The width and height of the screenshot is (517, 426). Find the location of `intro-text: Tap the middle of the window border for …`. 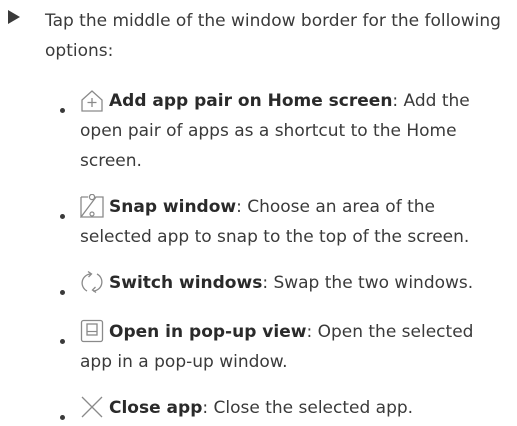

intro-text: Tap the middle of the window border for … is located at coordinates (273, 36).